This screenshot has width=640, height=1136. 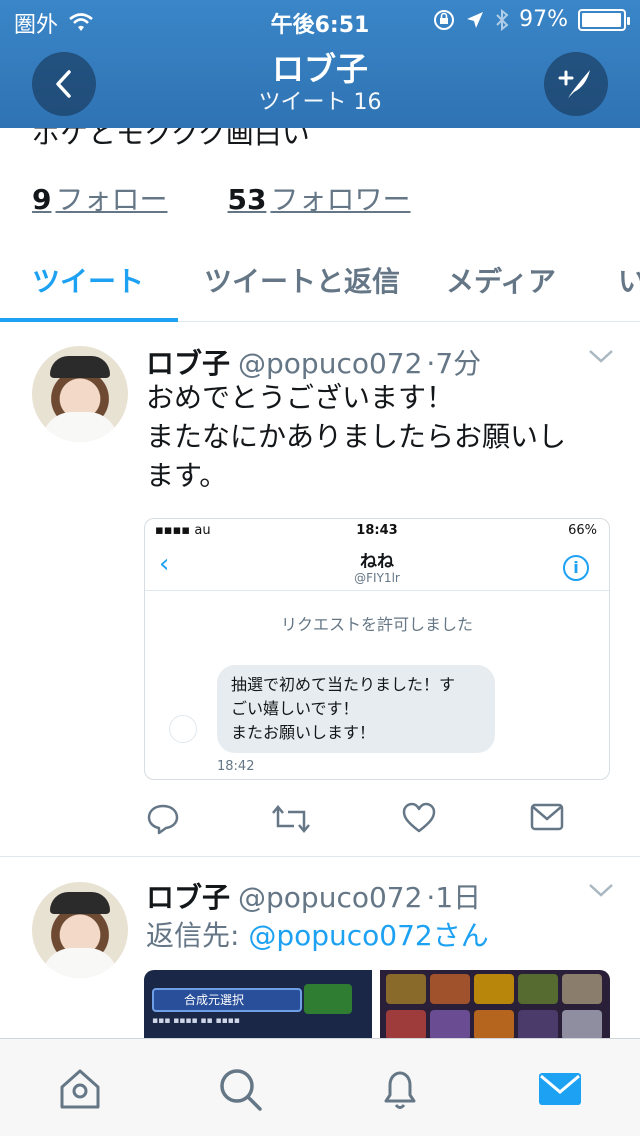 What do you see at coordinates (560, 1089) in the screenshot?
I see `messages-icon` at bounding box center [560, 1089].